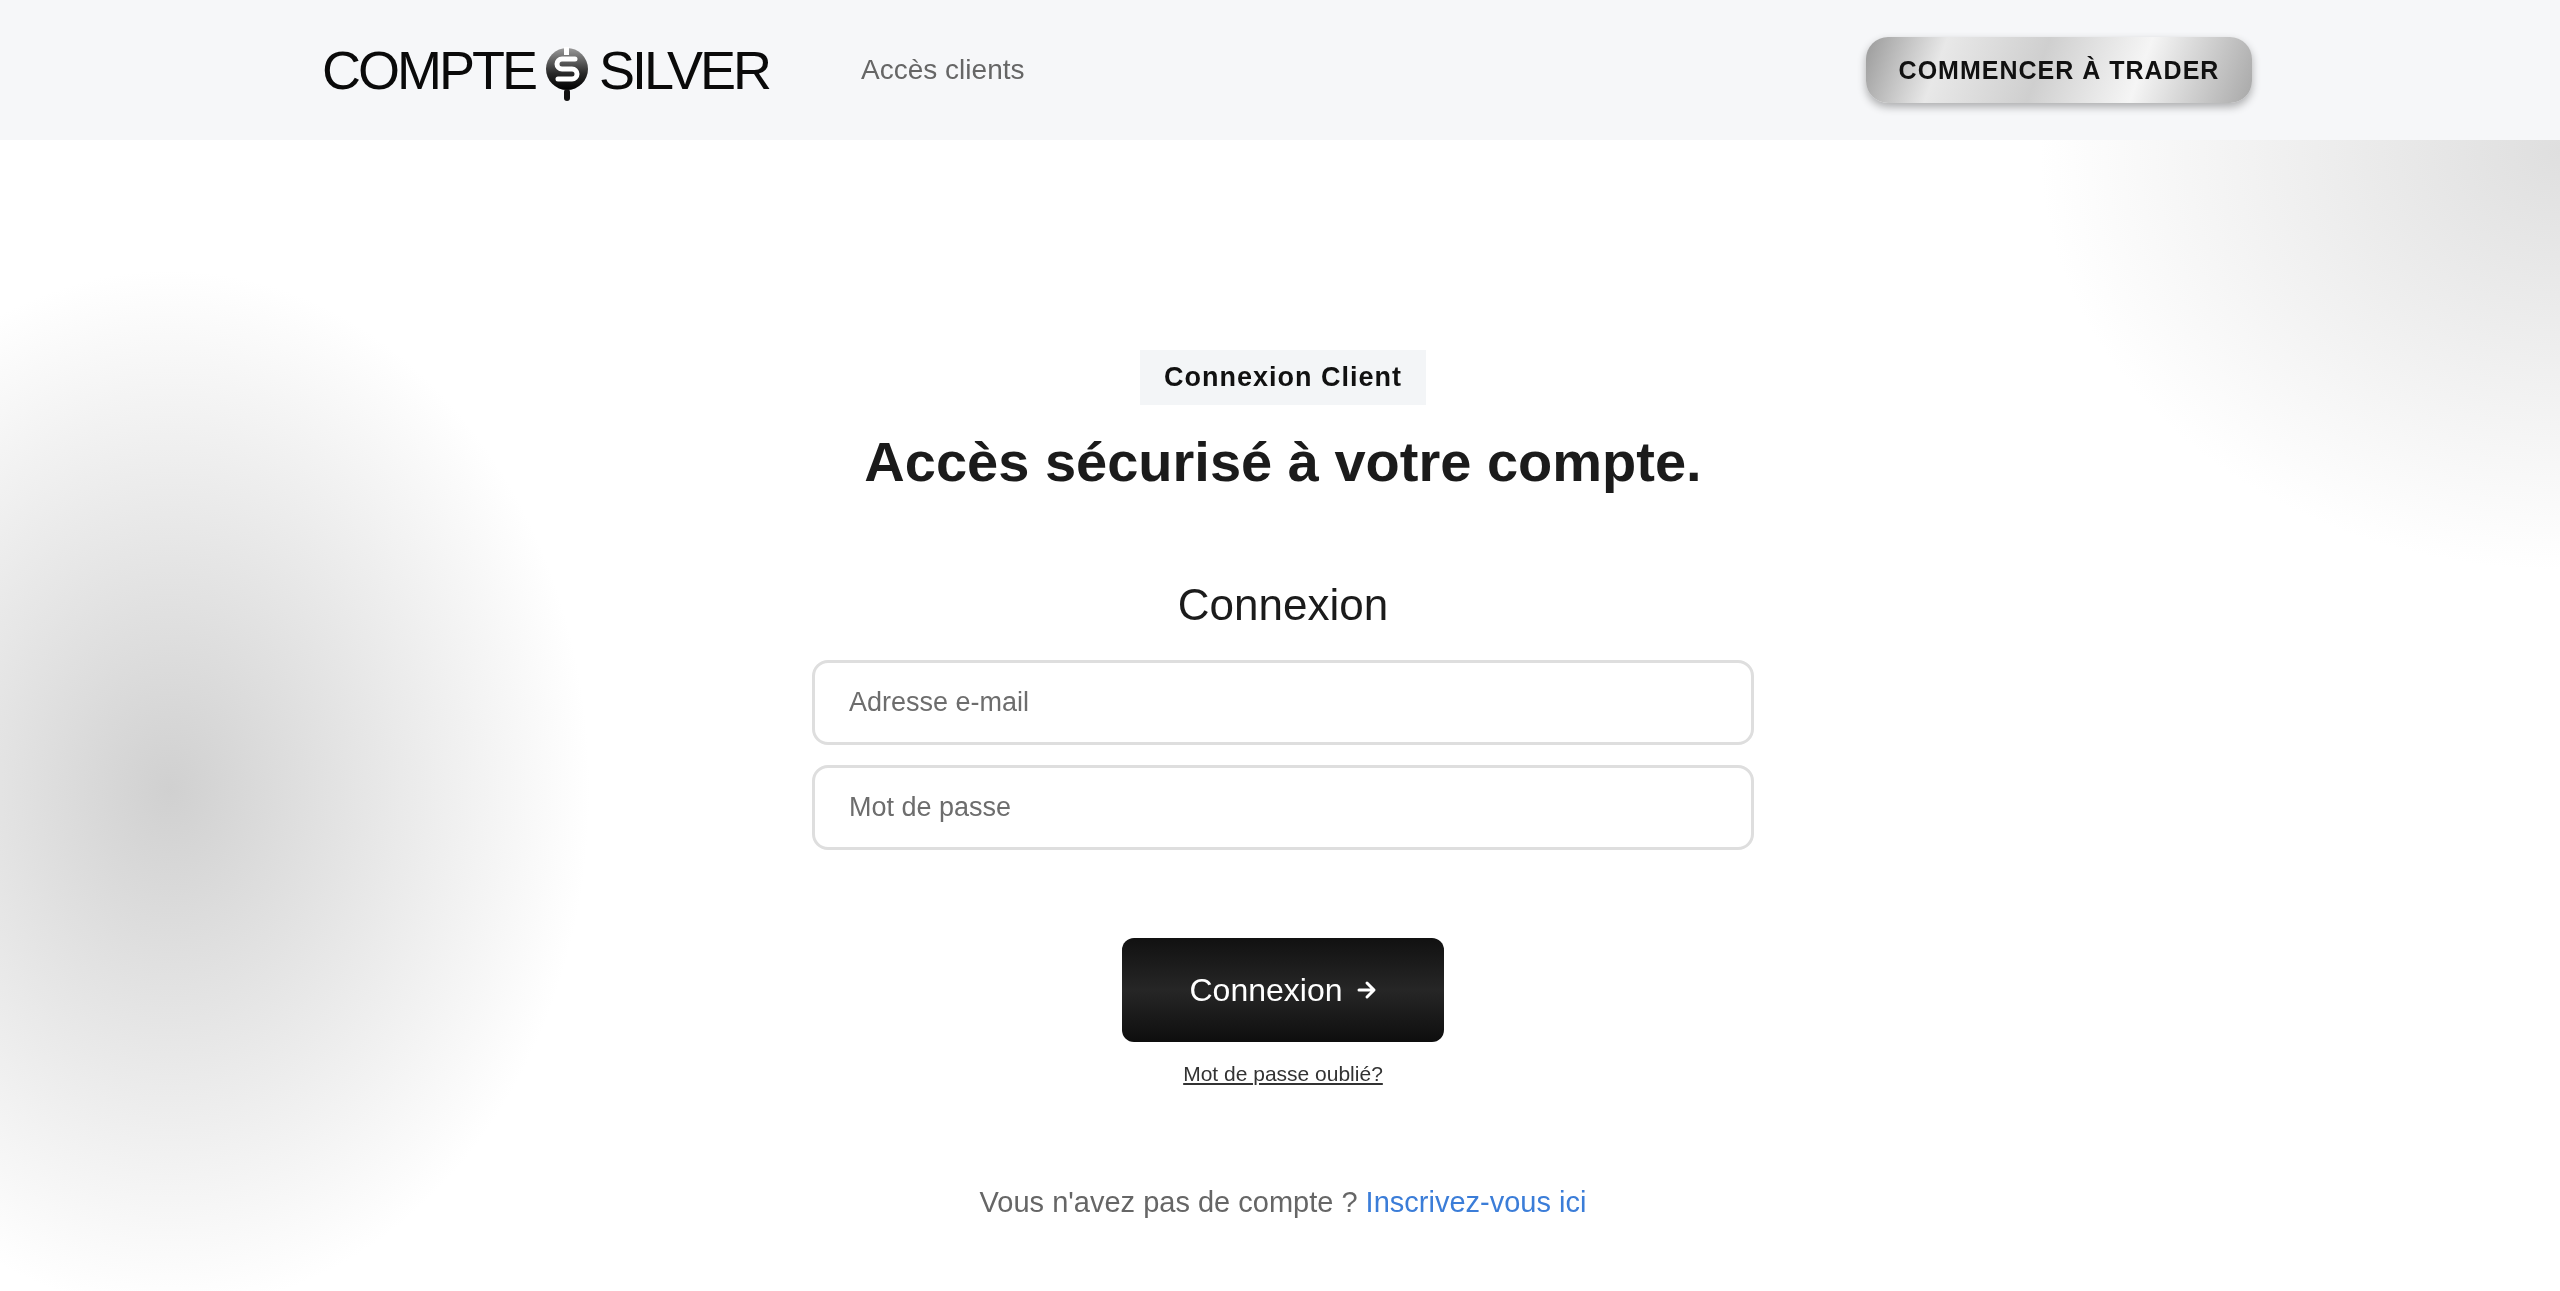 The image size is (2560, 1291). Describe the element at coordinates (1168, 1202) in the screenshot. I see `signup-prompt: Vous n'avez pas de compte ?` at that location.